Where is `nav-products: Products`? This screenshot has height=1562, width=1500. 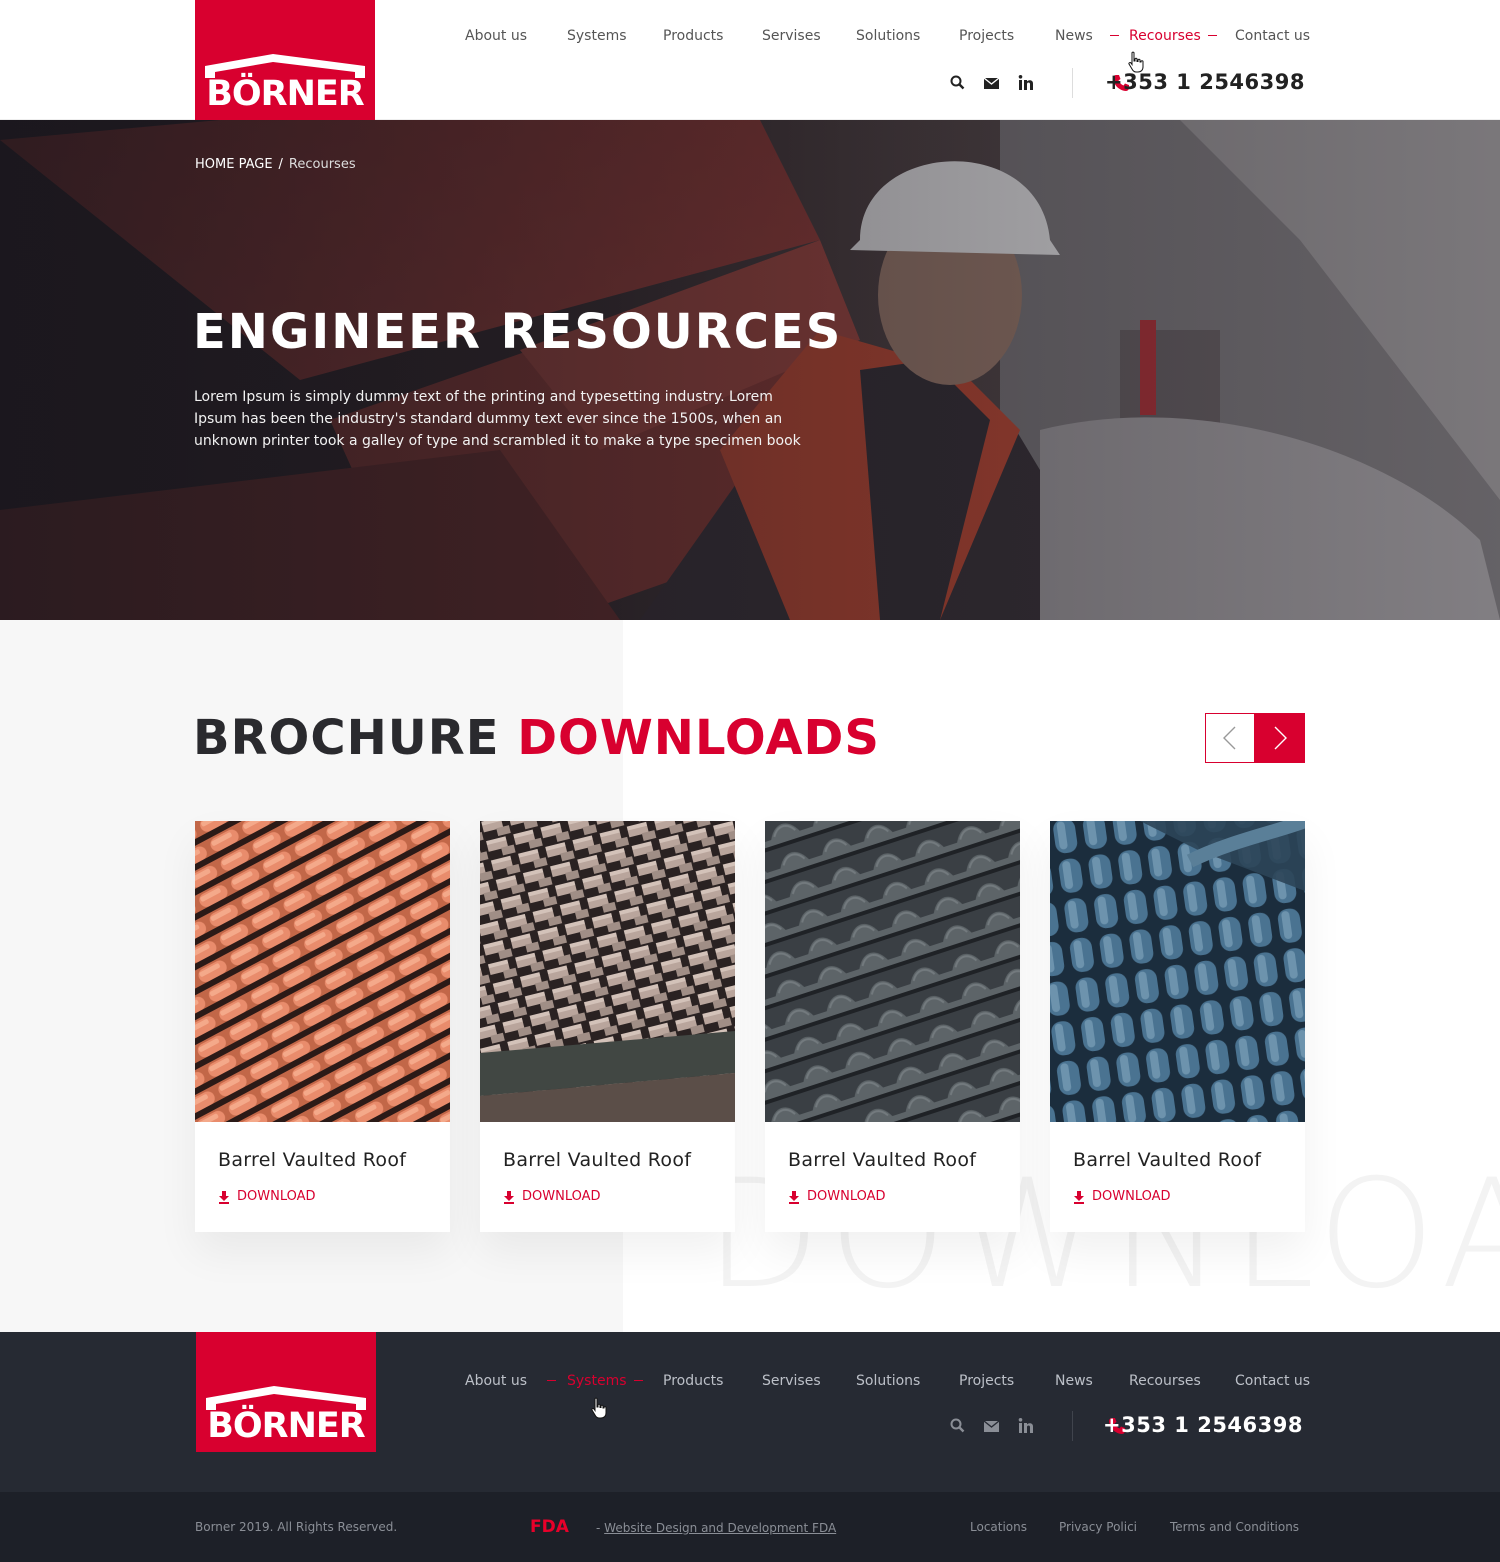
nav-products: Products is located at coordinates (693, 36).